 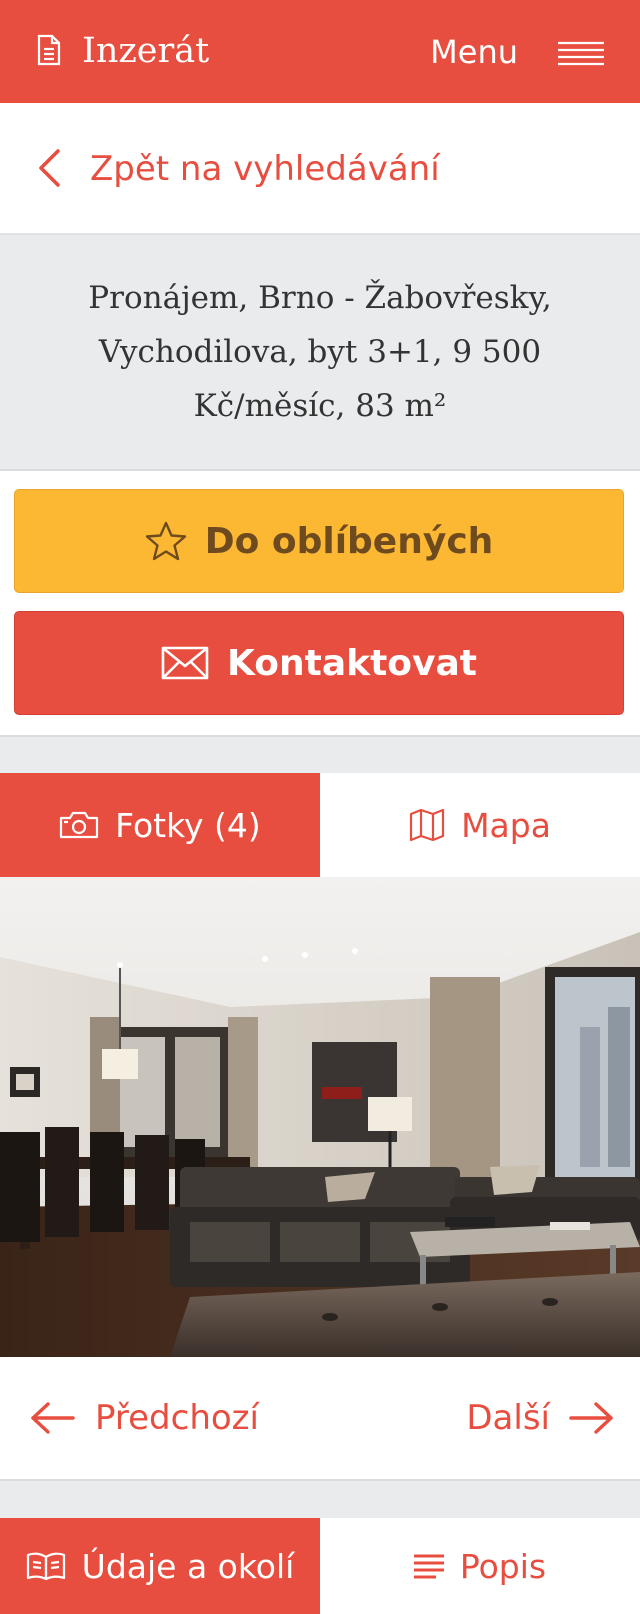 I want to click on hamburger-icon, so click(x=581, y=56).